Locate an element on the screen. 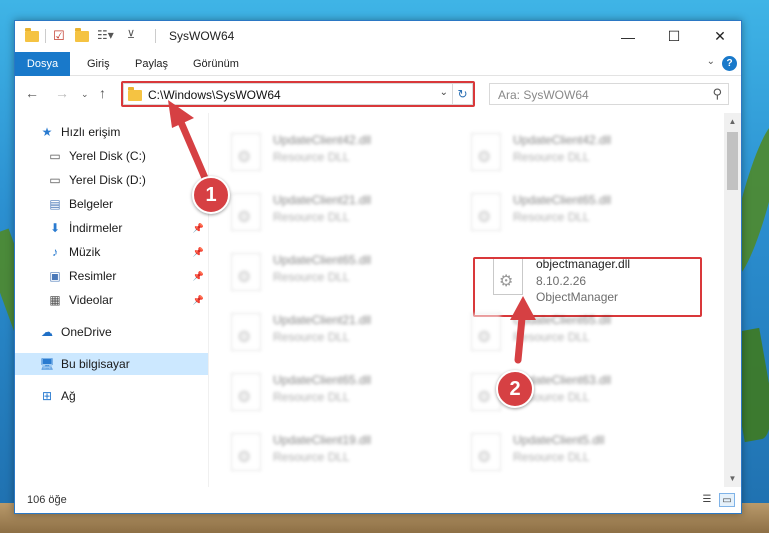 The image size is (769, 533). callout-1: 1 is located at coordinates (211, 195).